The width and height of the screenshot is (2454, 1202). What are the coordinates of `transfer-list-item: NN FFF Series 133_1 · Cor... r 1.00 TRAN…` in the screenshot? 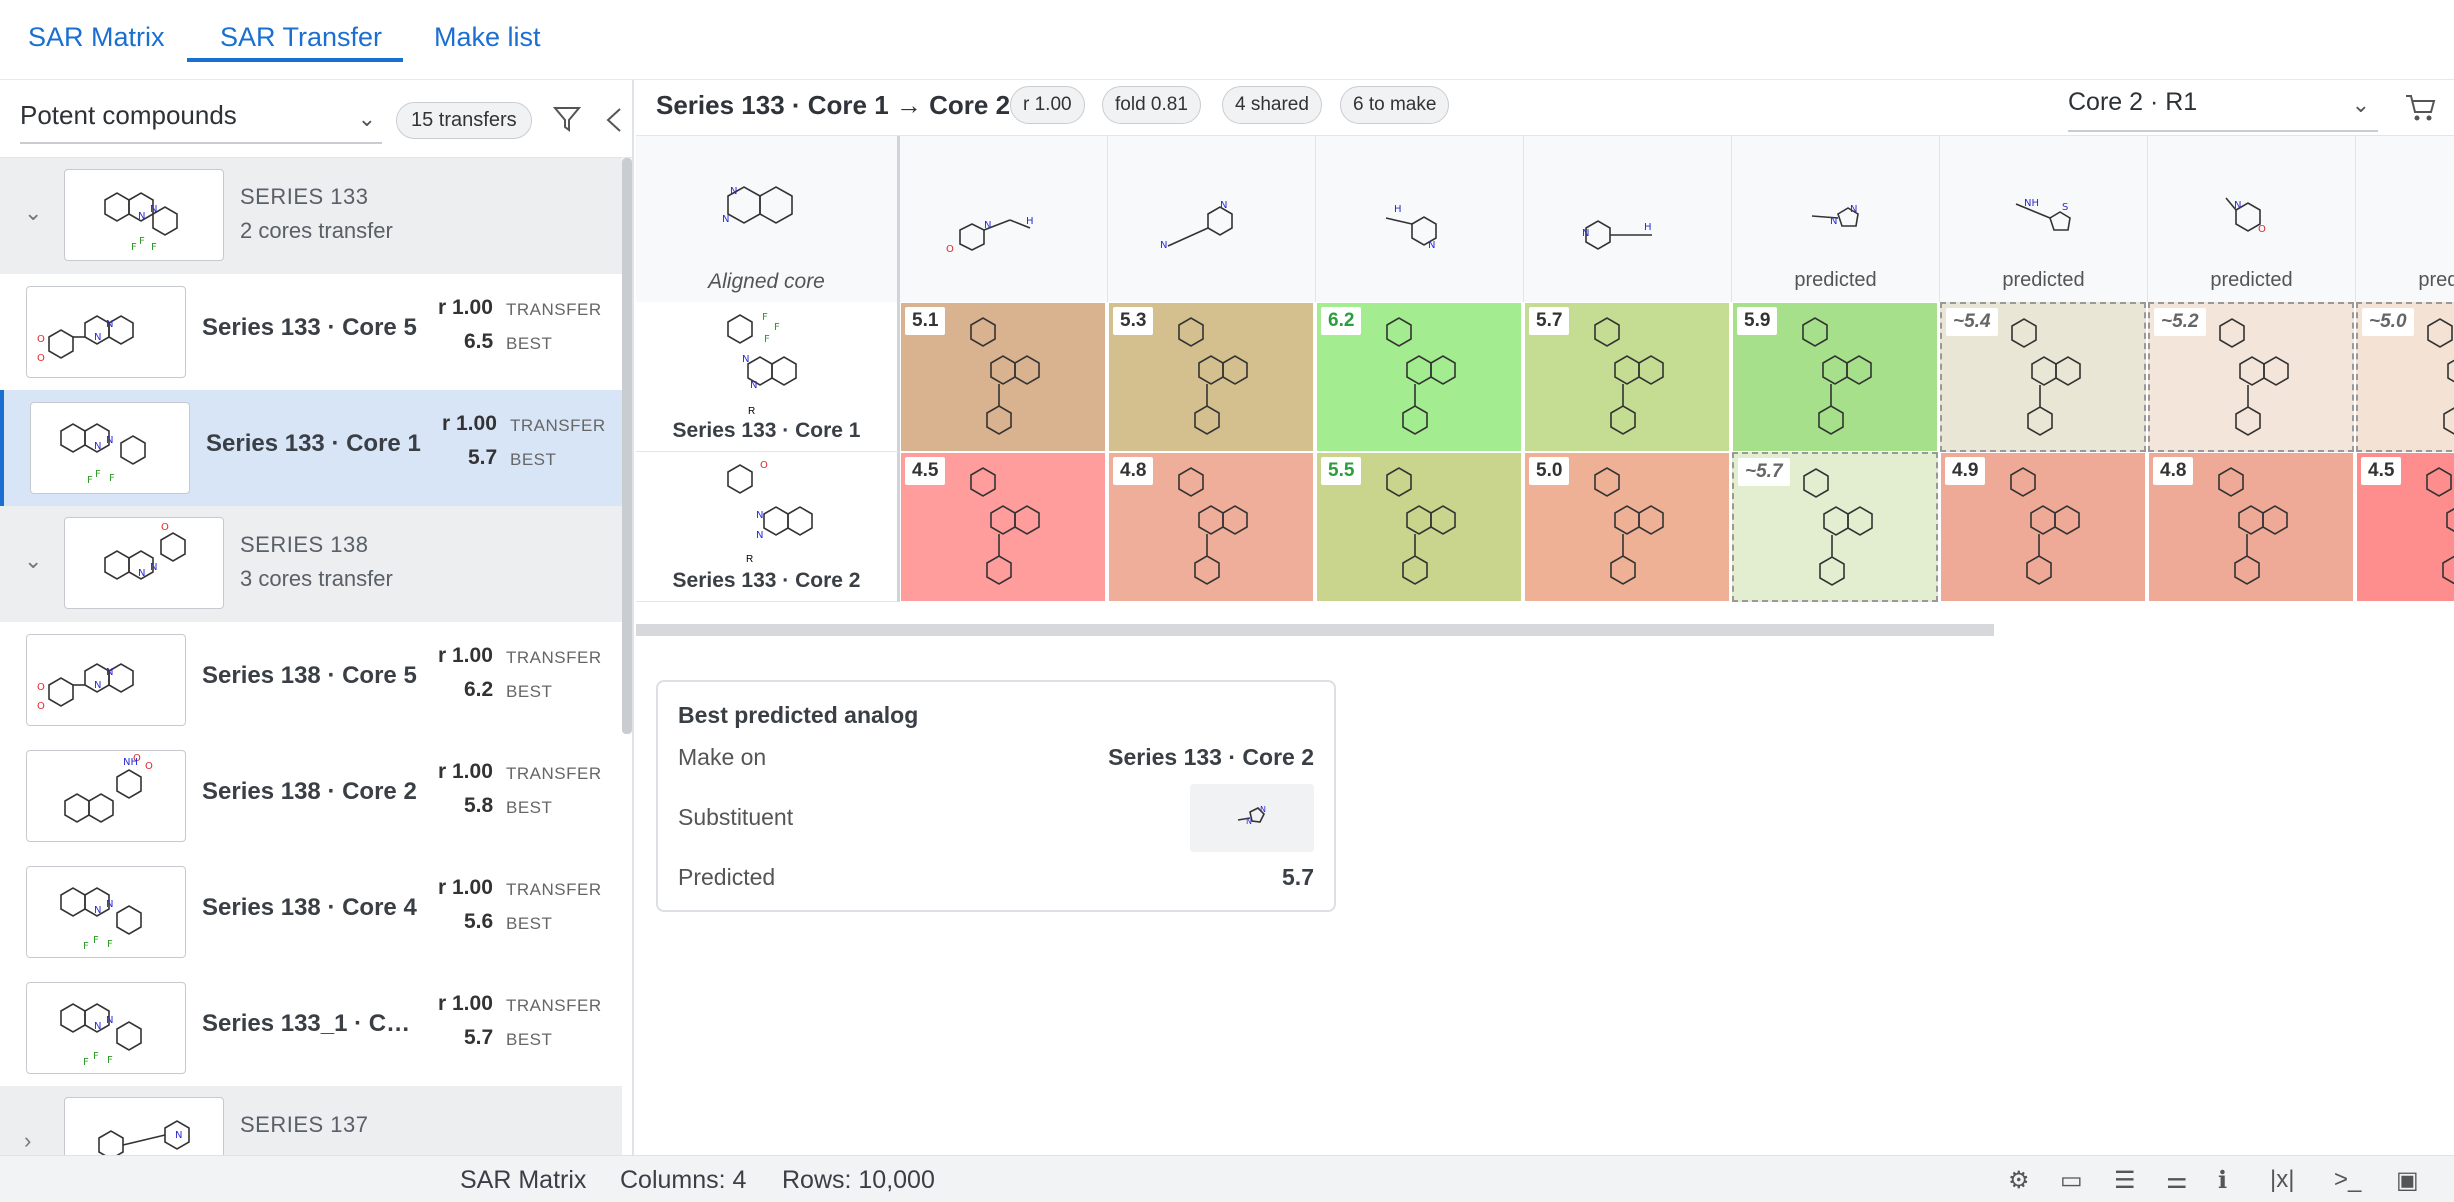 It's located at (311, 1028).